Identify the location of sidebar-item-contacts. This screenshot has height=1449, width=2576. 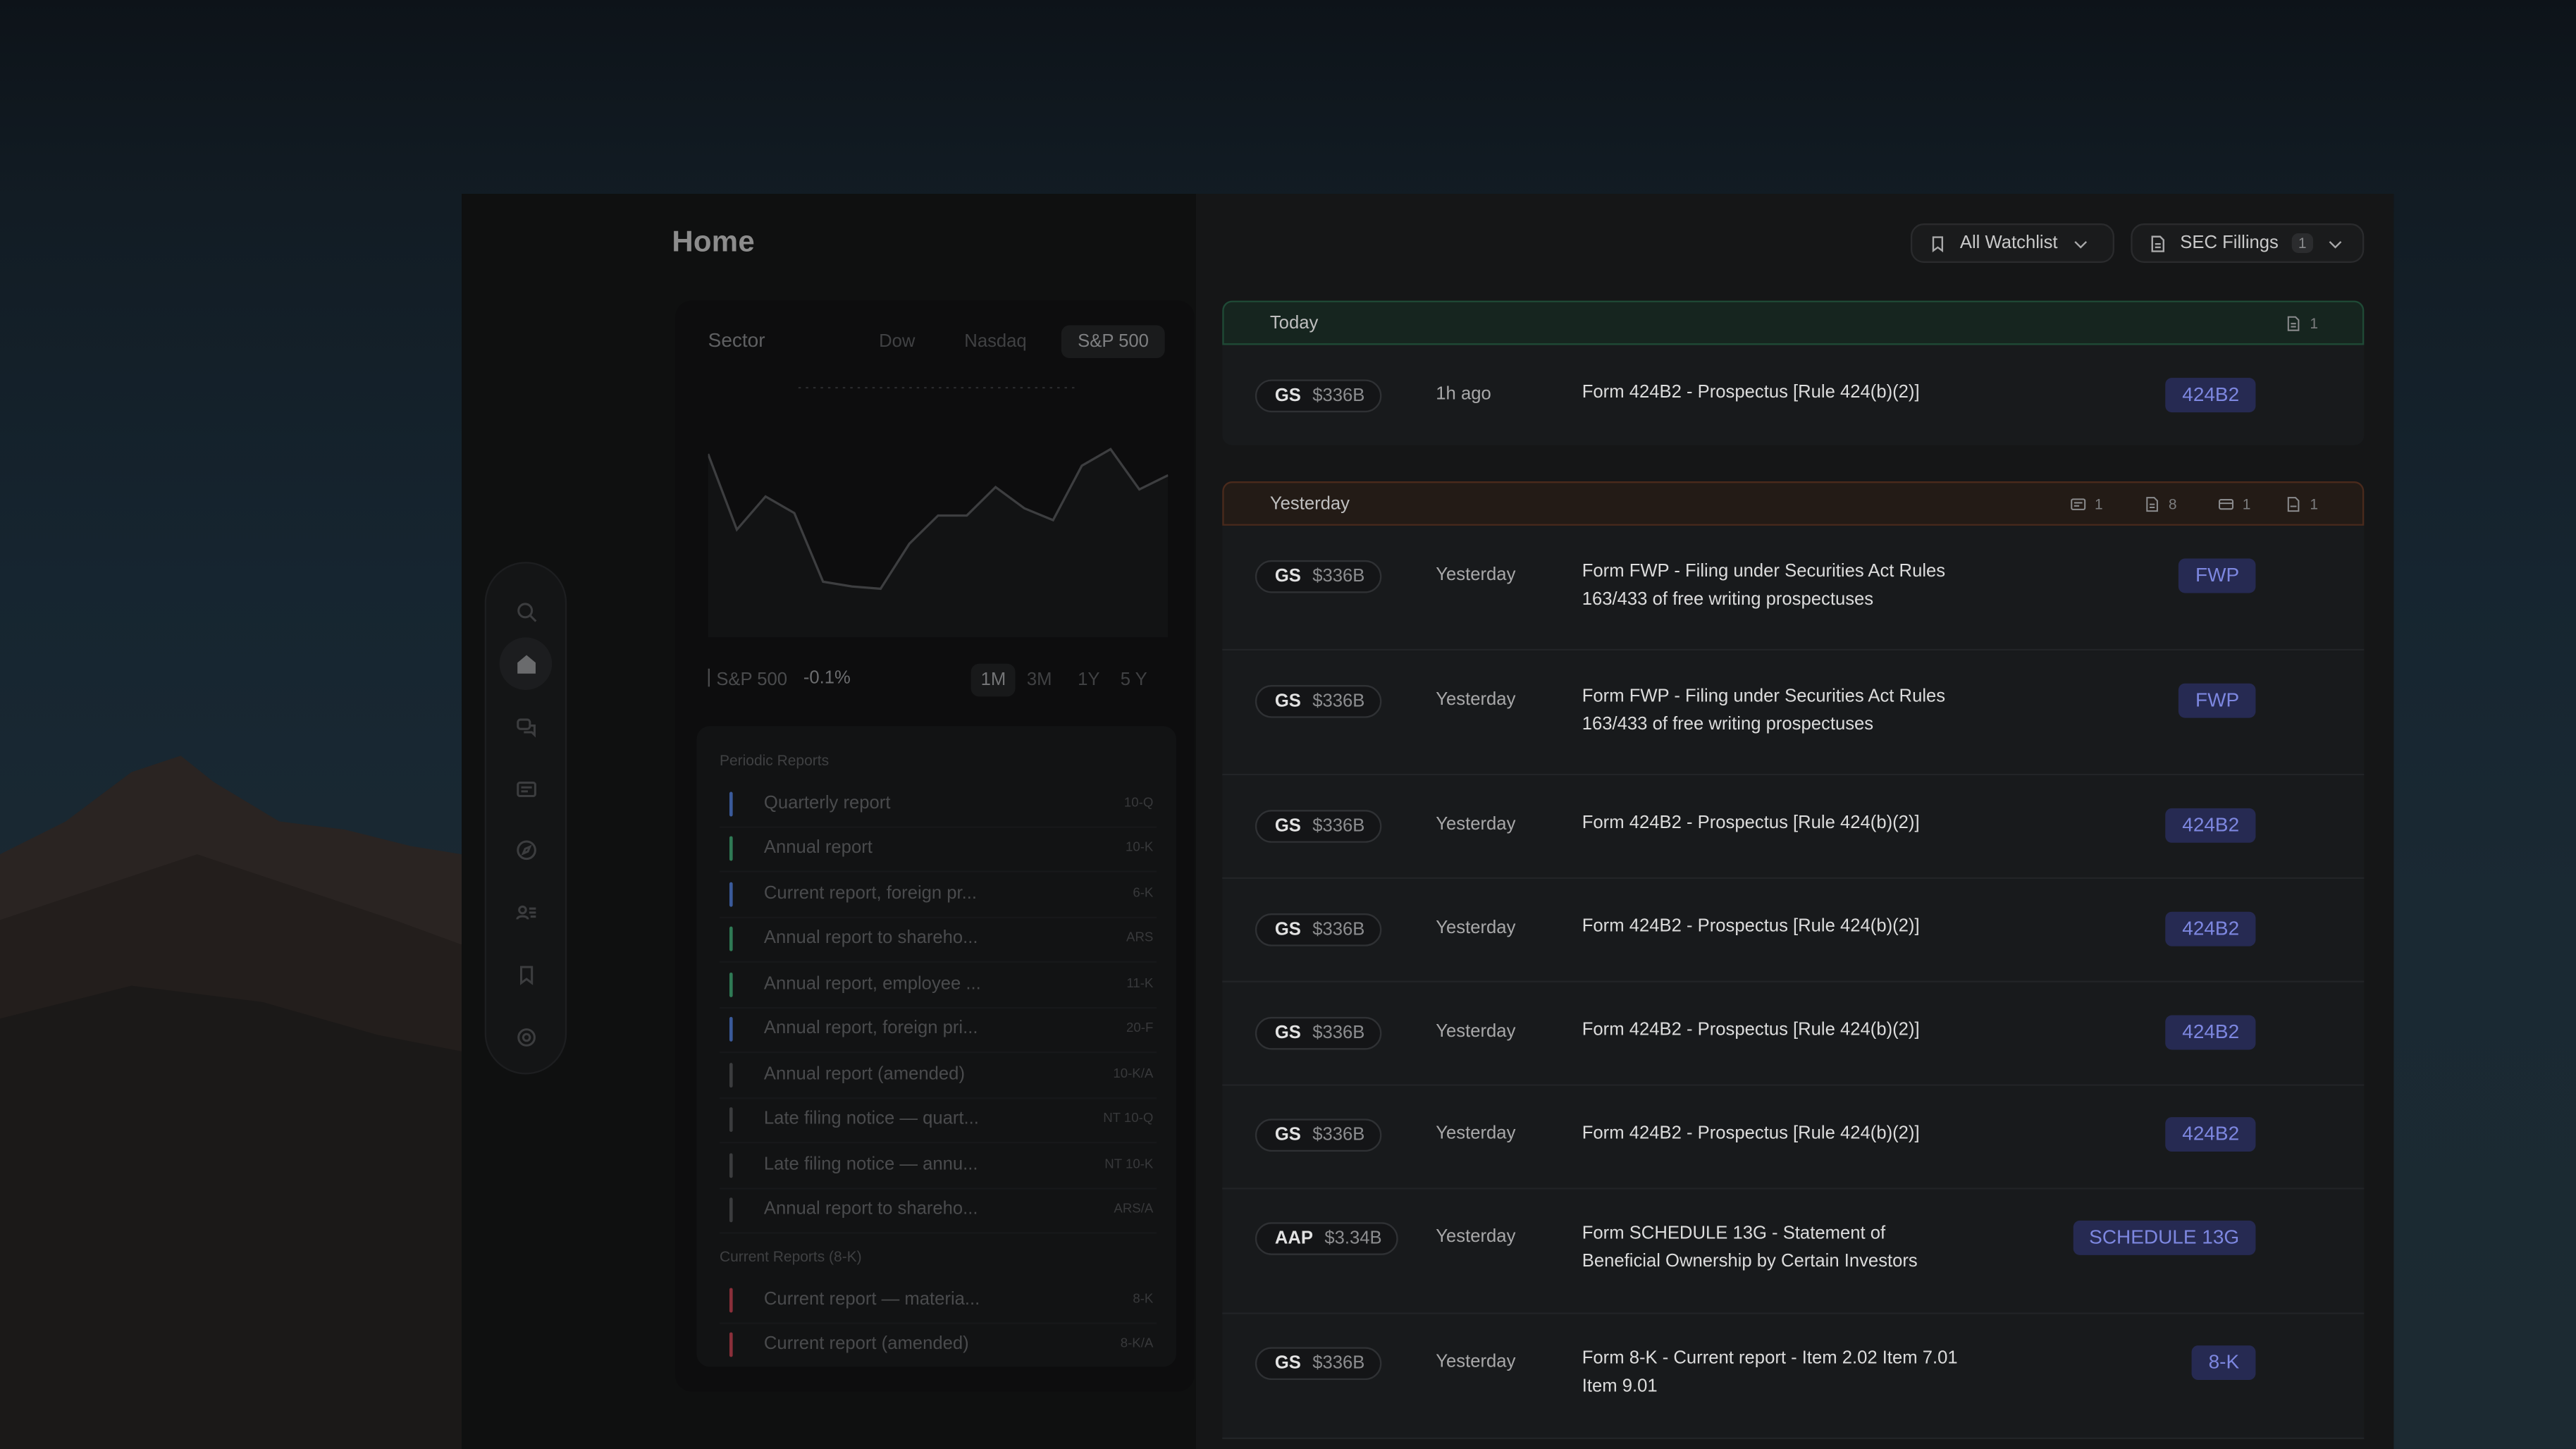
(526, 912).